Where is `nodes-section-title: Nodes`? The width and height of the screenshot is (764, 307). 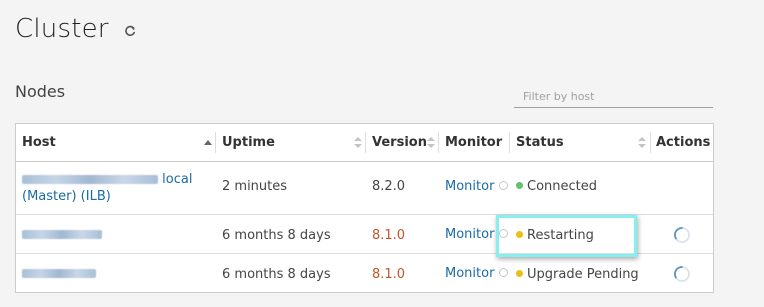 nodes-section-title: Nodes is located at coordinates (40, 91).